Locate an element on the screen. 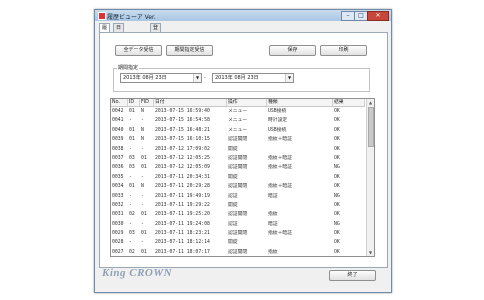  cell-date: 2013-07-11 20:34:31 is located at coordinates (182, 177).